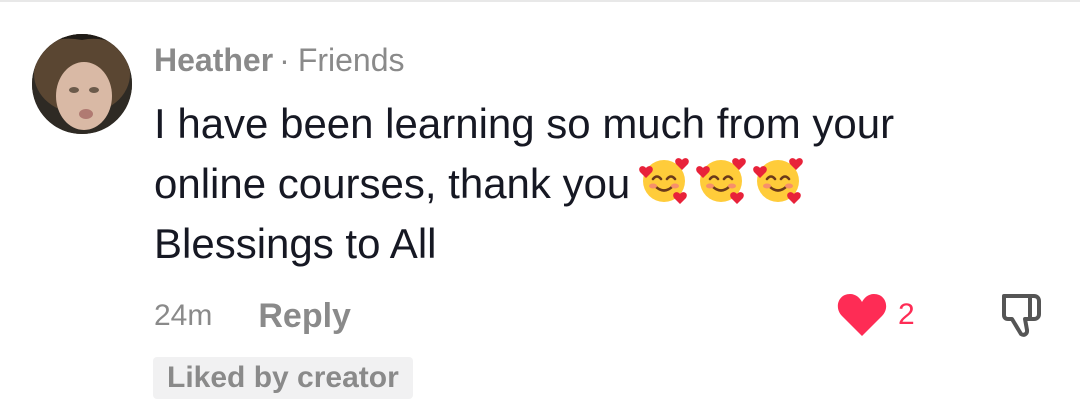 This screenshot has width=1080, height=420. What do you see at coordinates (82, 84) in the screenshot?
I see `avatar` at bounding box center [82, 84].